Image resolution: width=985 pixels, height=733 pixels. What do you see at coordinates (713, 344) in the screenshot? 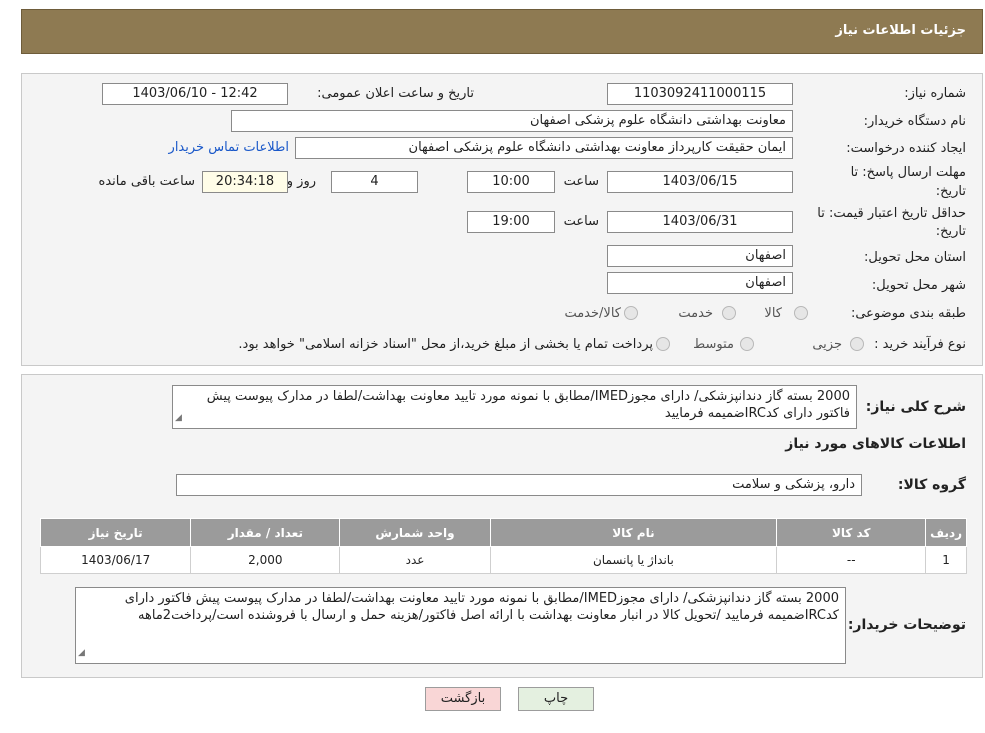
I see `process-option-medium: متوسط` at bounding box center [713, 344].